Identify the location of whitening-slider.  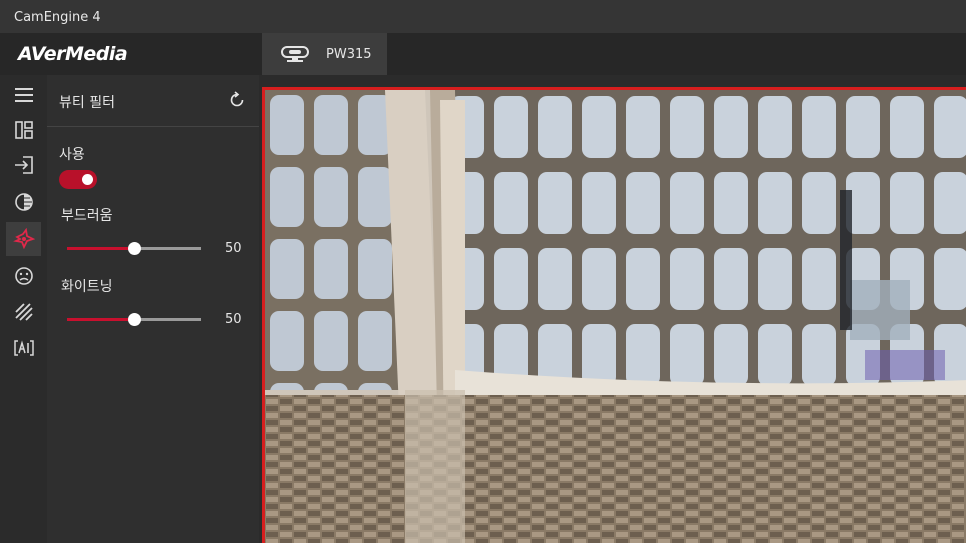
(134, 319).